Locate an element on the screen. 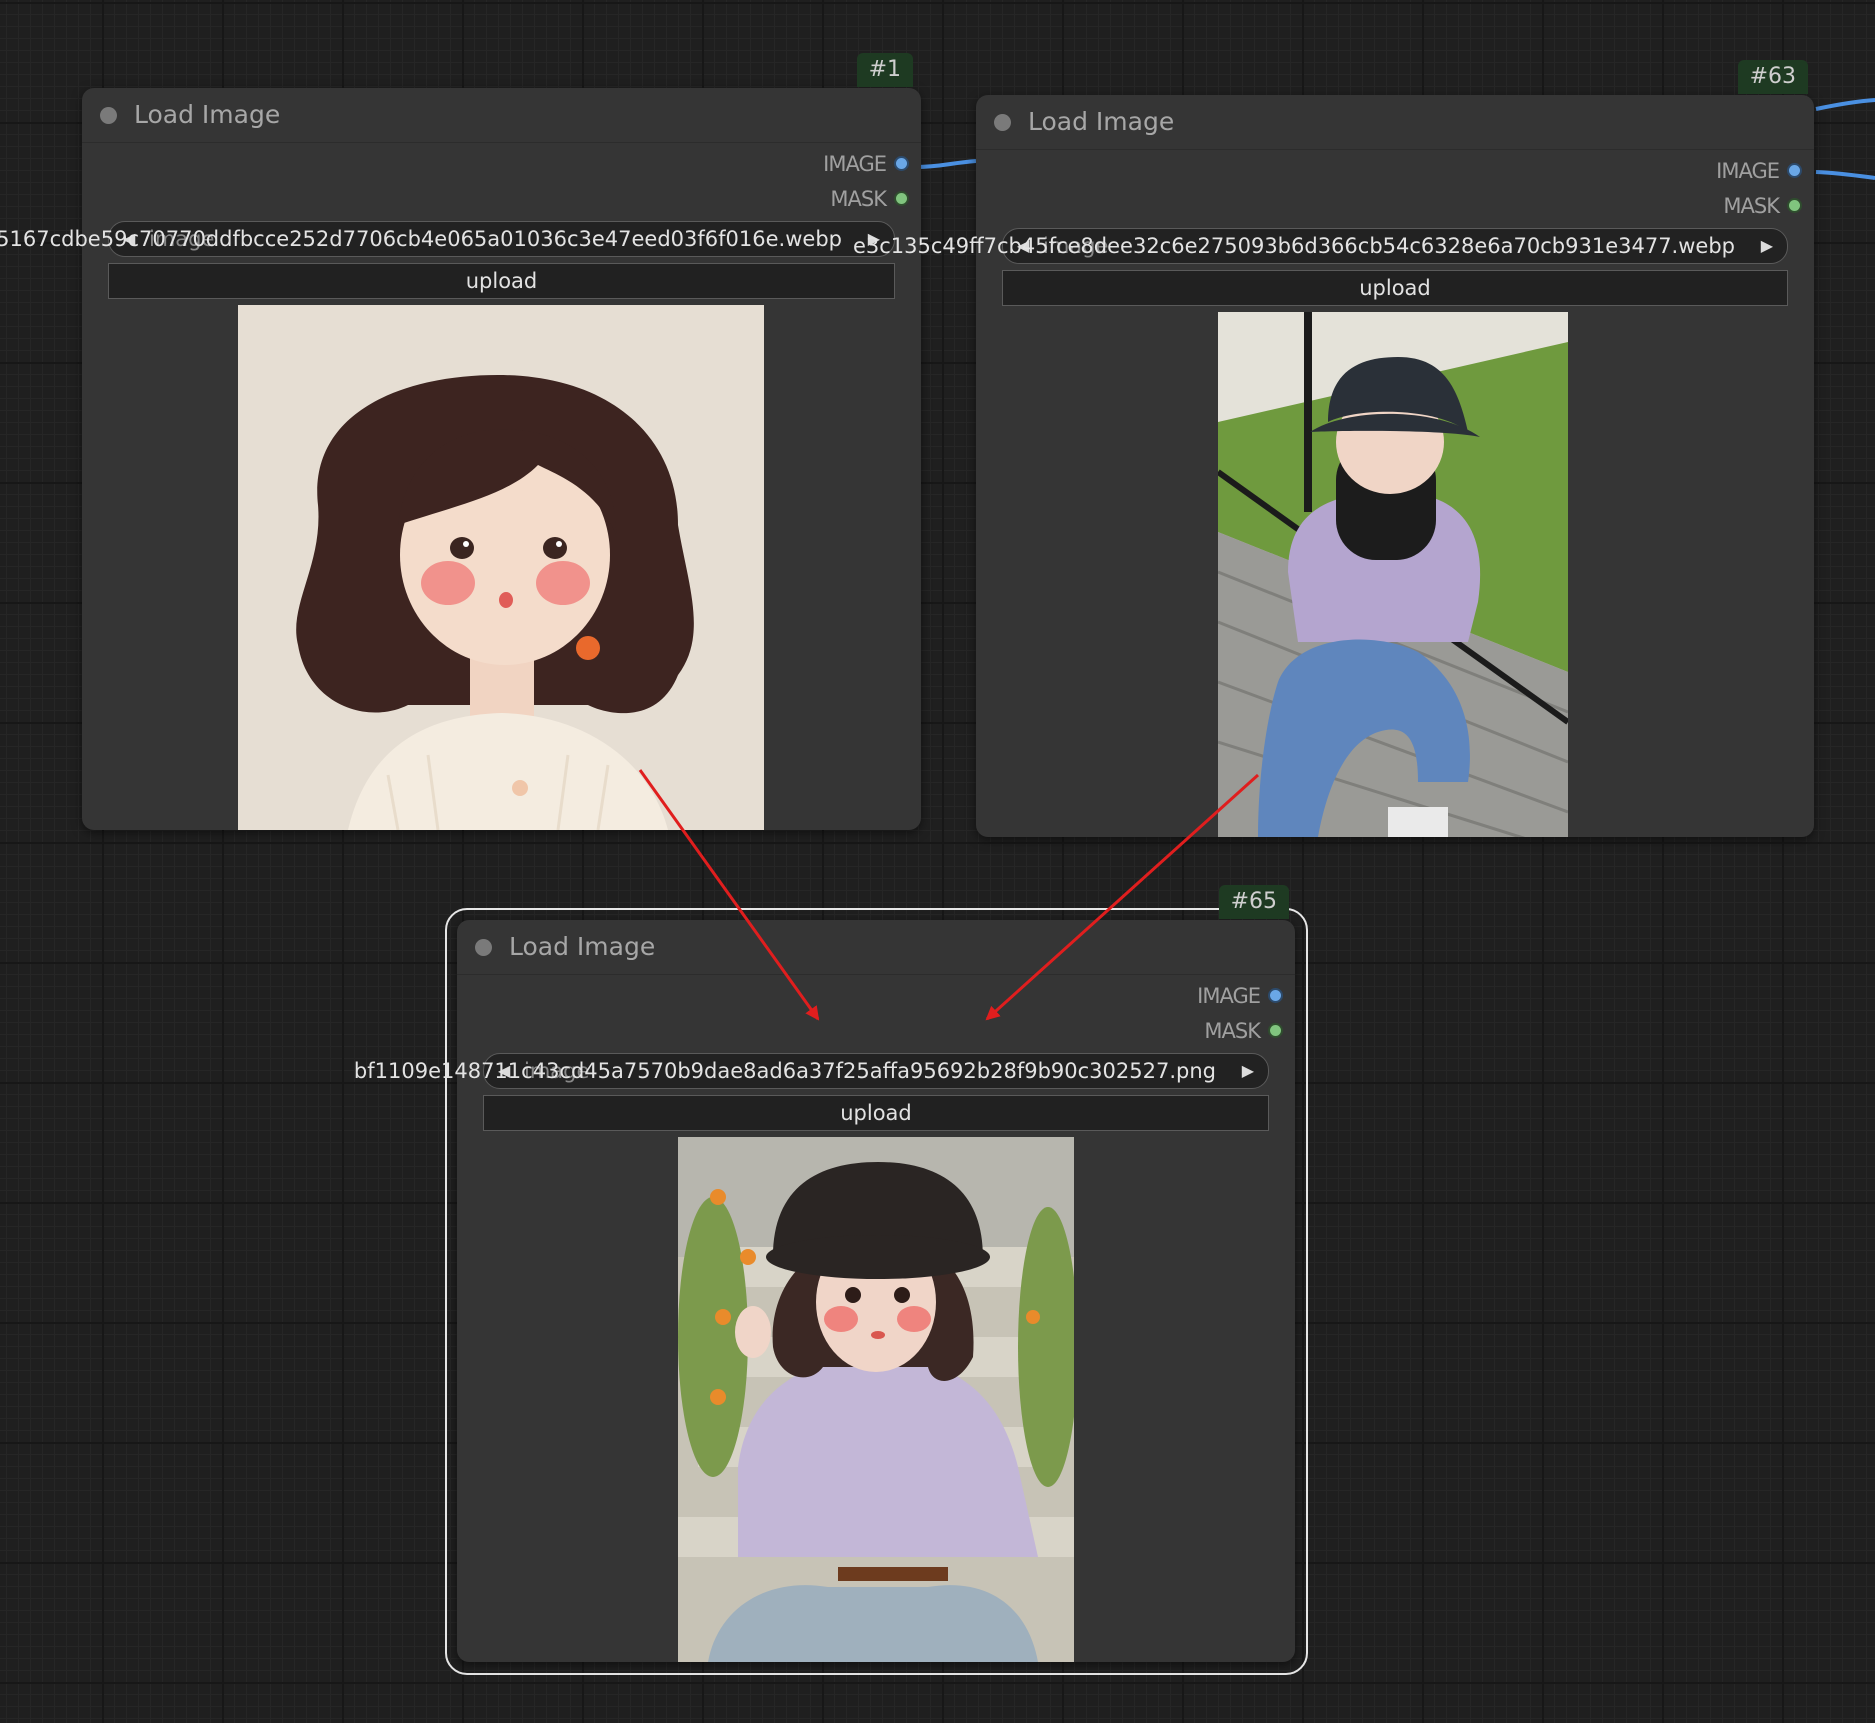 The height and width of the screenshot is (1723, 1875). preview-illustration-girl is located at coordinates (501, 567).